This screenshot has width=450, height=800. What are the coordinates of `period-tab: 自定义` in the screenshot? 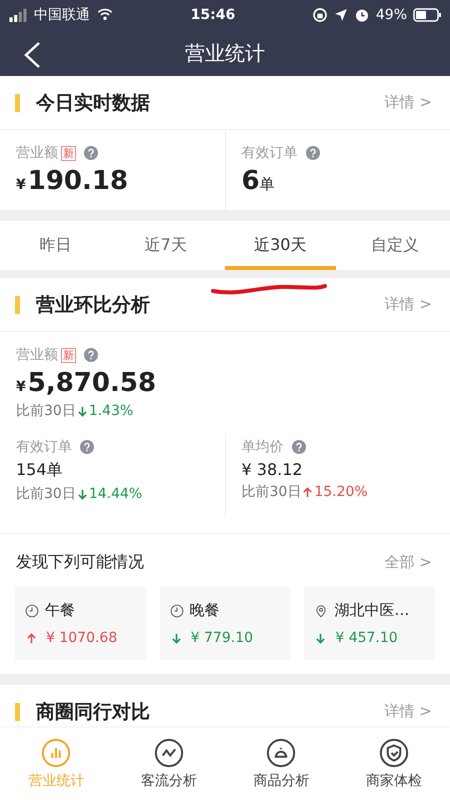 It's located at (395, 245).